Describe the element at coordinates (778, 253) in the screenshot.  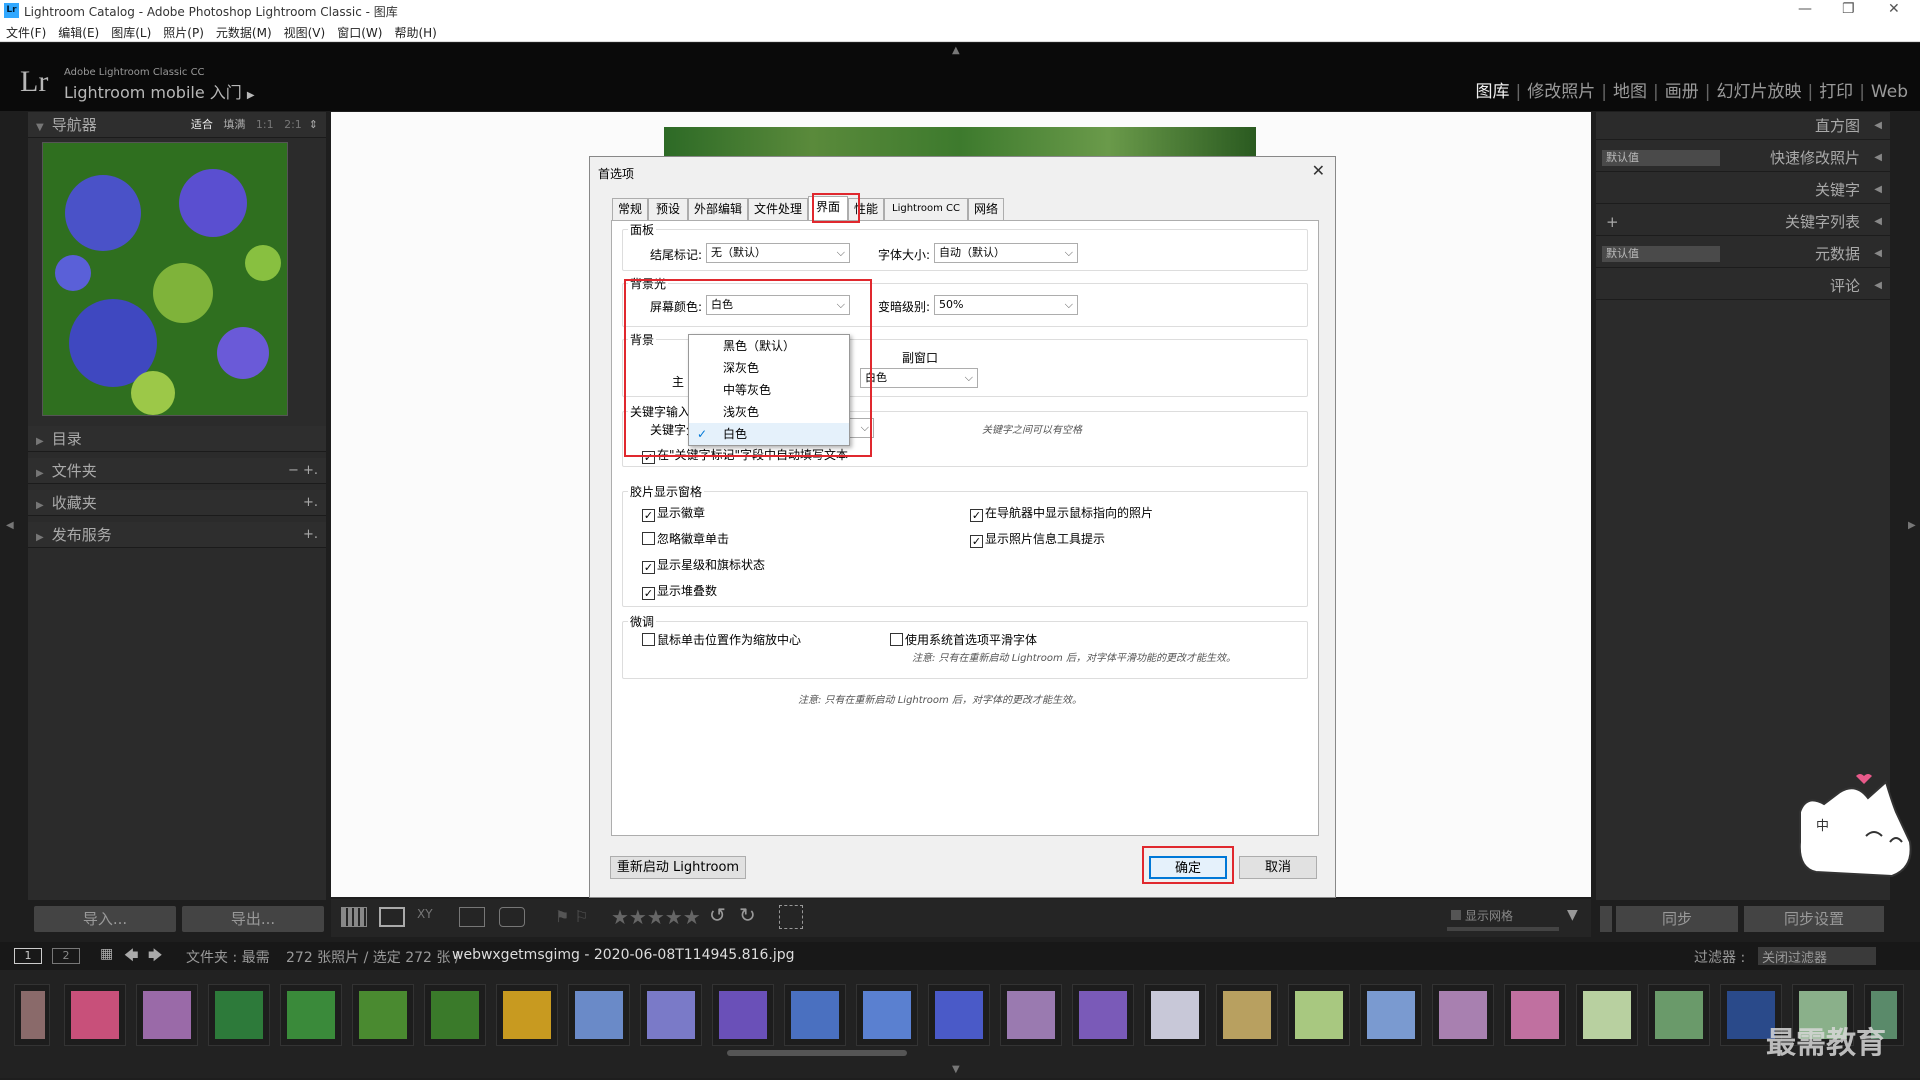
I see `end-marks-select: 无（默认）` at that location.